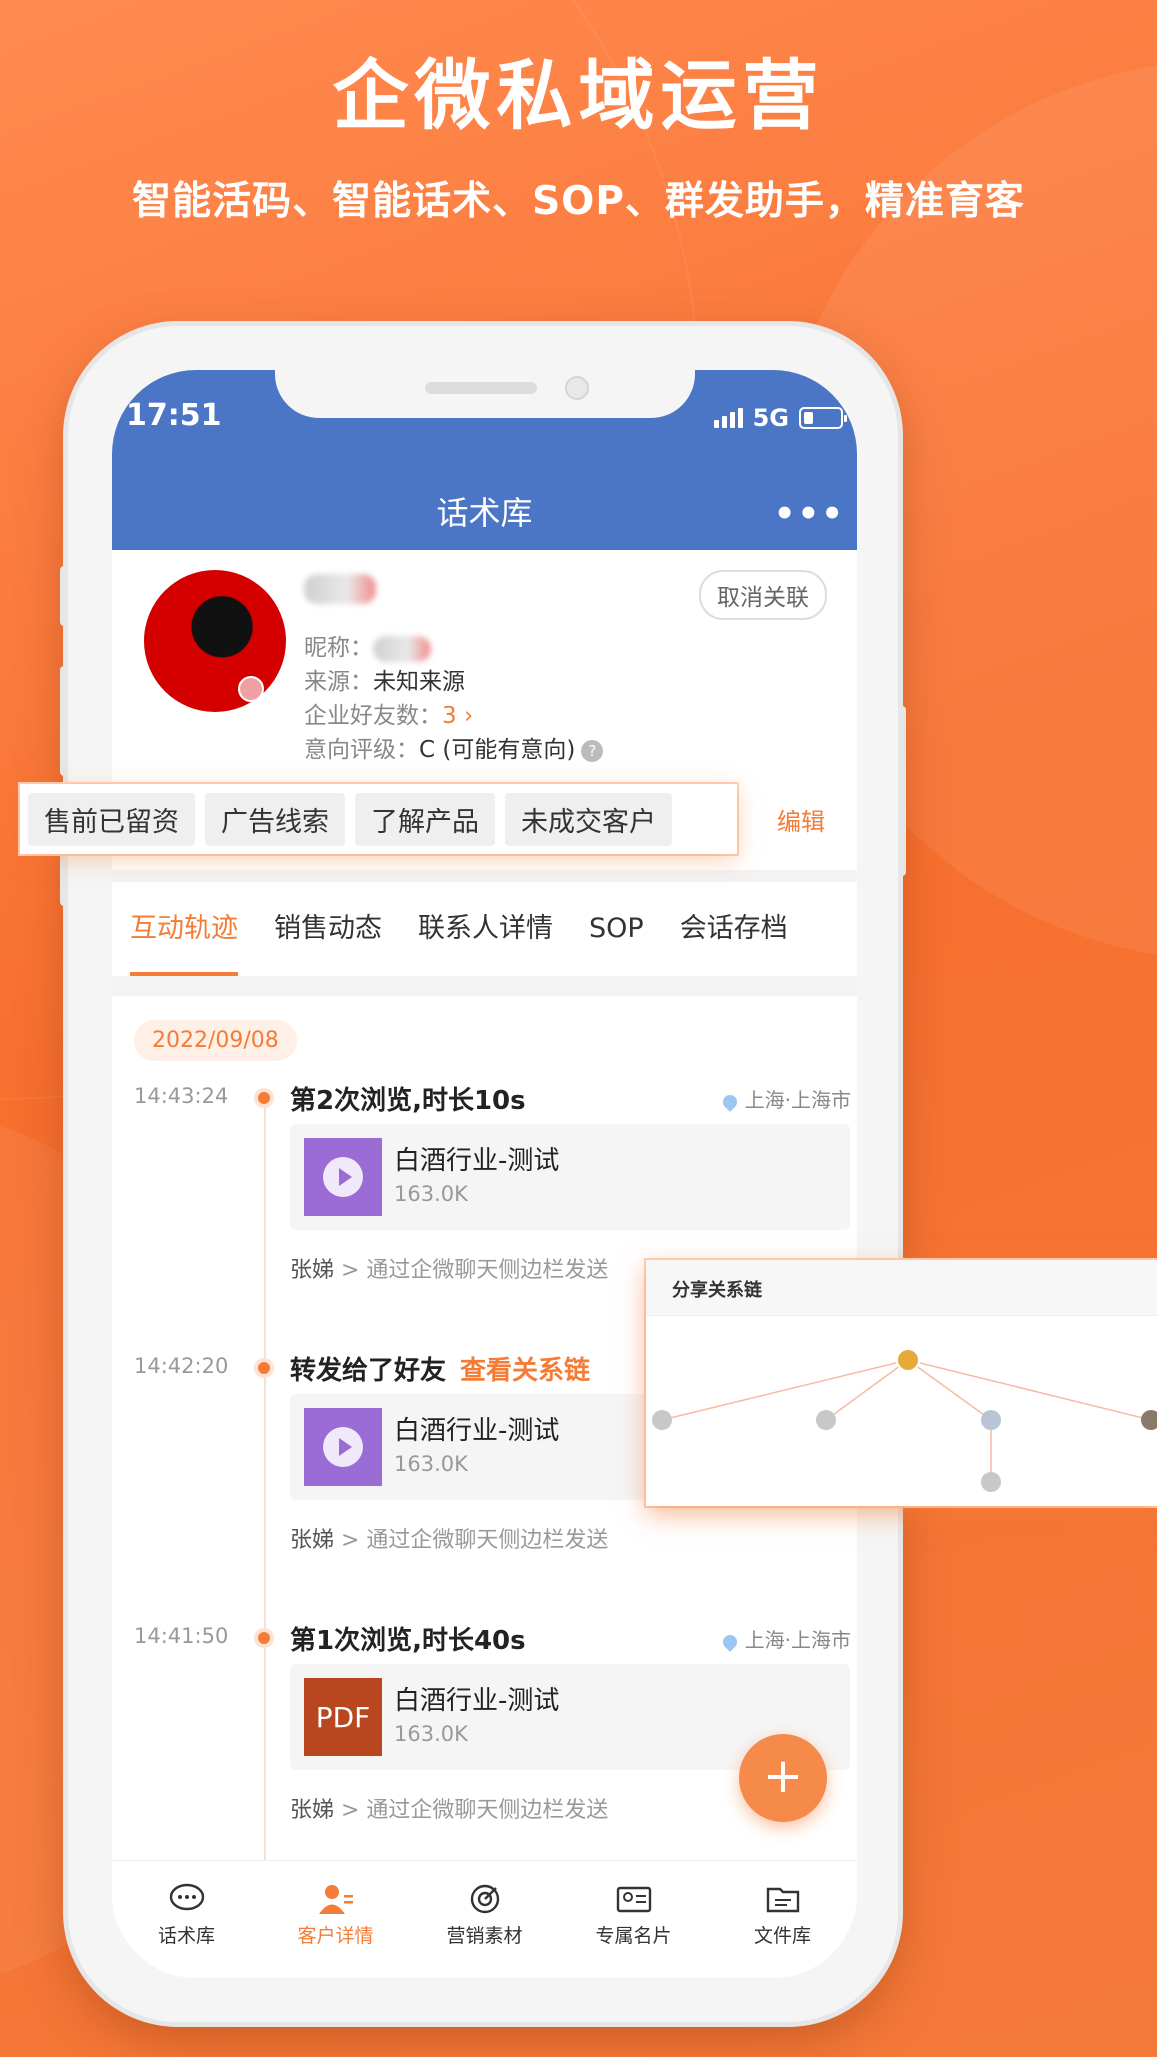 The image size is (1157, 2057). What do you see at coordinates (904, 1420) in the screenshot?
I see `relation-graph` at bounding box center [904, 1420].